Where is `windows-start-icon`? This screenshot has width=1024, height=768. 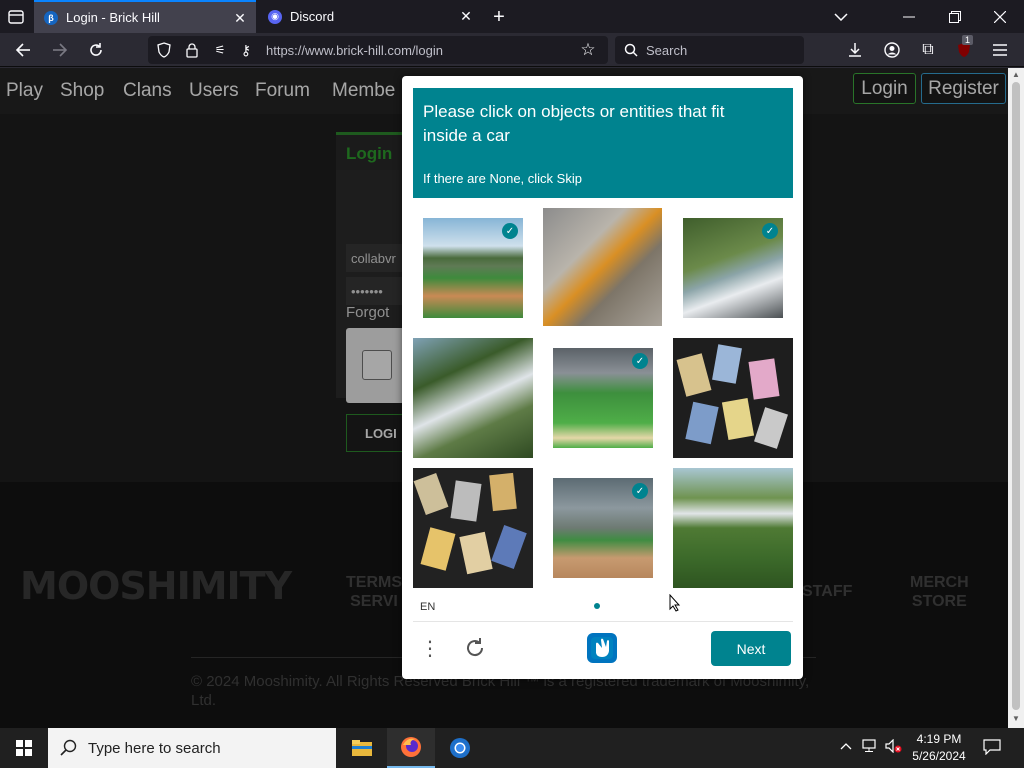
windows-start-icon is located at coordinates (24, 748).